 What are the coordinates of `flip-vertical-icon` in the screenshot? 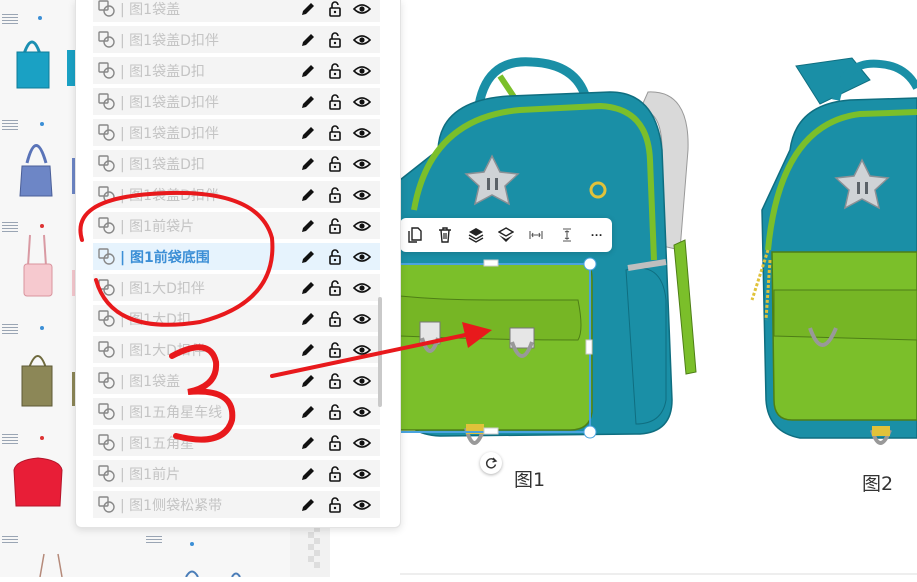 It's located at (567, 235).